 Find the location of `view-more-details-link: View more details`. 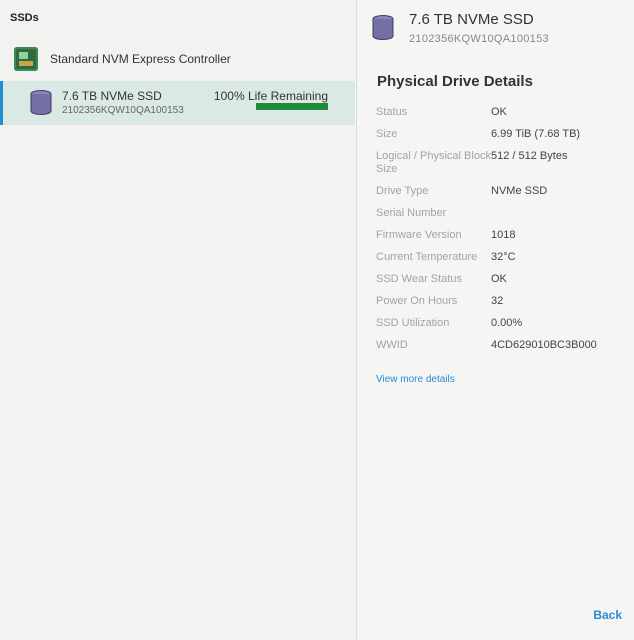

view-more-details-link: View more details is located at coordinates (415, 379).